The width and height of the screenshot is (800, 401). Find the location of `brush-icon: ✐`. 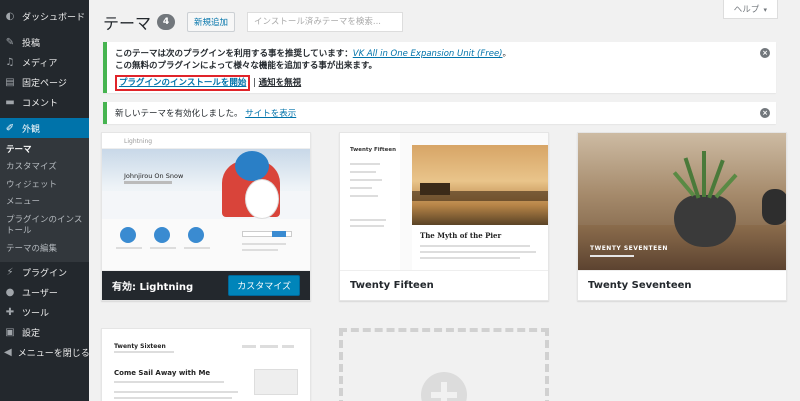

brush-icon: ✐ is located at coordinates (10, 128).